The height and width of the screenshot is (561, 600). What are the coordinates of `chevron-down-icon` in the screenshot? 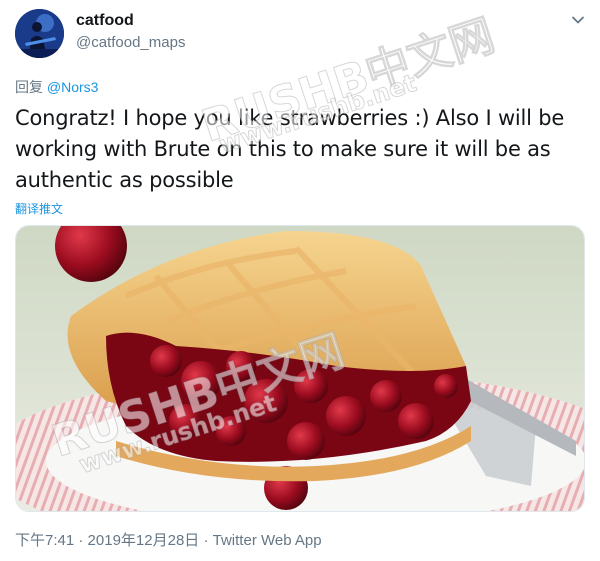 It's located at (578, 20).